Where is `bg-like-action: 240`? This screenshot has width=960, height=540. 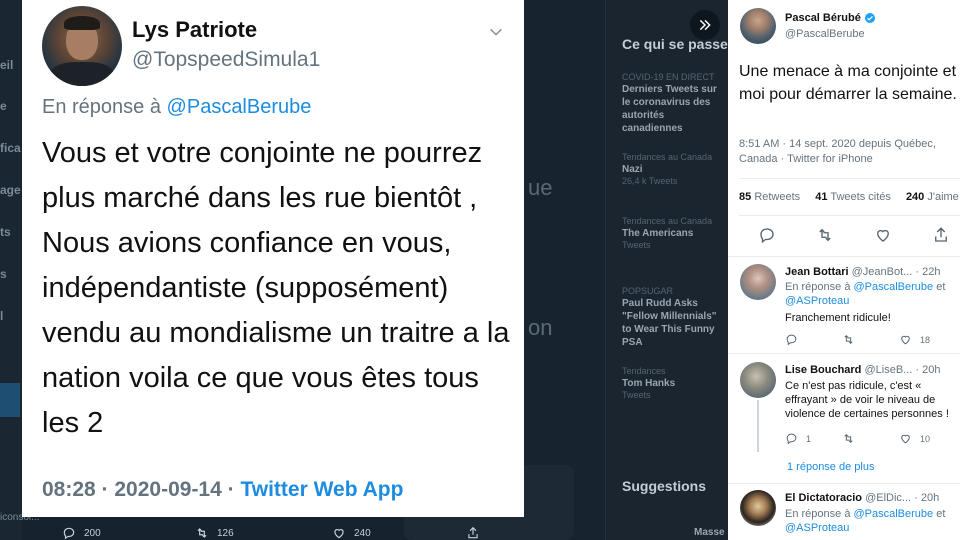
bg-like-action: 240 is located at coordinates (351, 533).